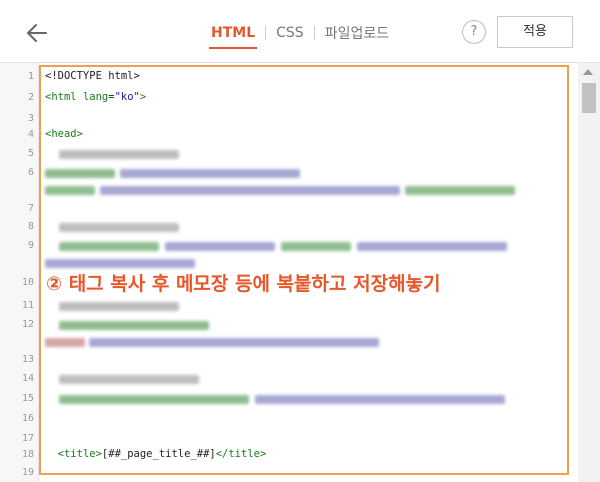 The height and width of the screenshot is (482, 600). What do you see at coordinates (30, 118) in the screenshot?
I see `line-number: 3` at bounding box center [30, 118].